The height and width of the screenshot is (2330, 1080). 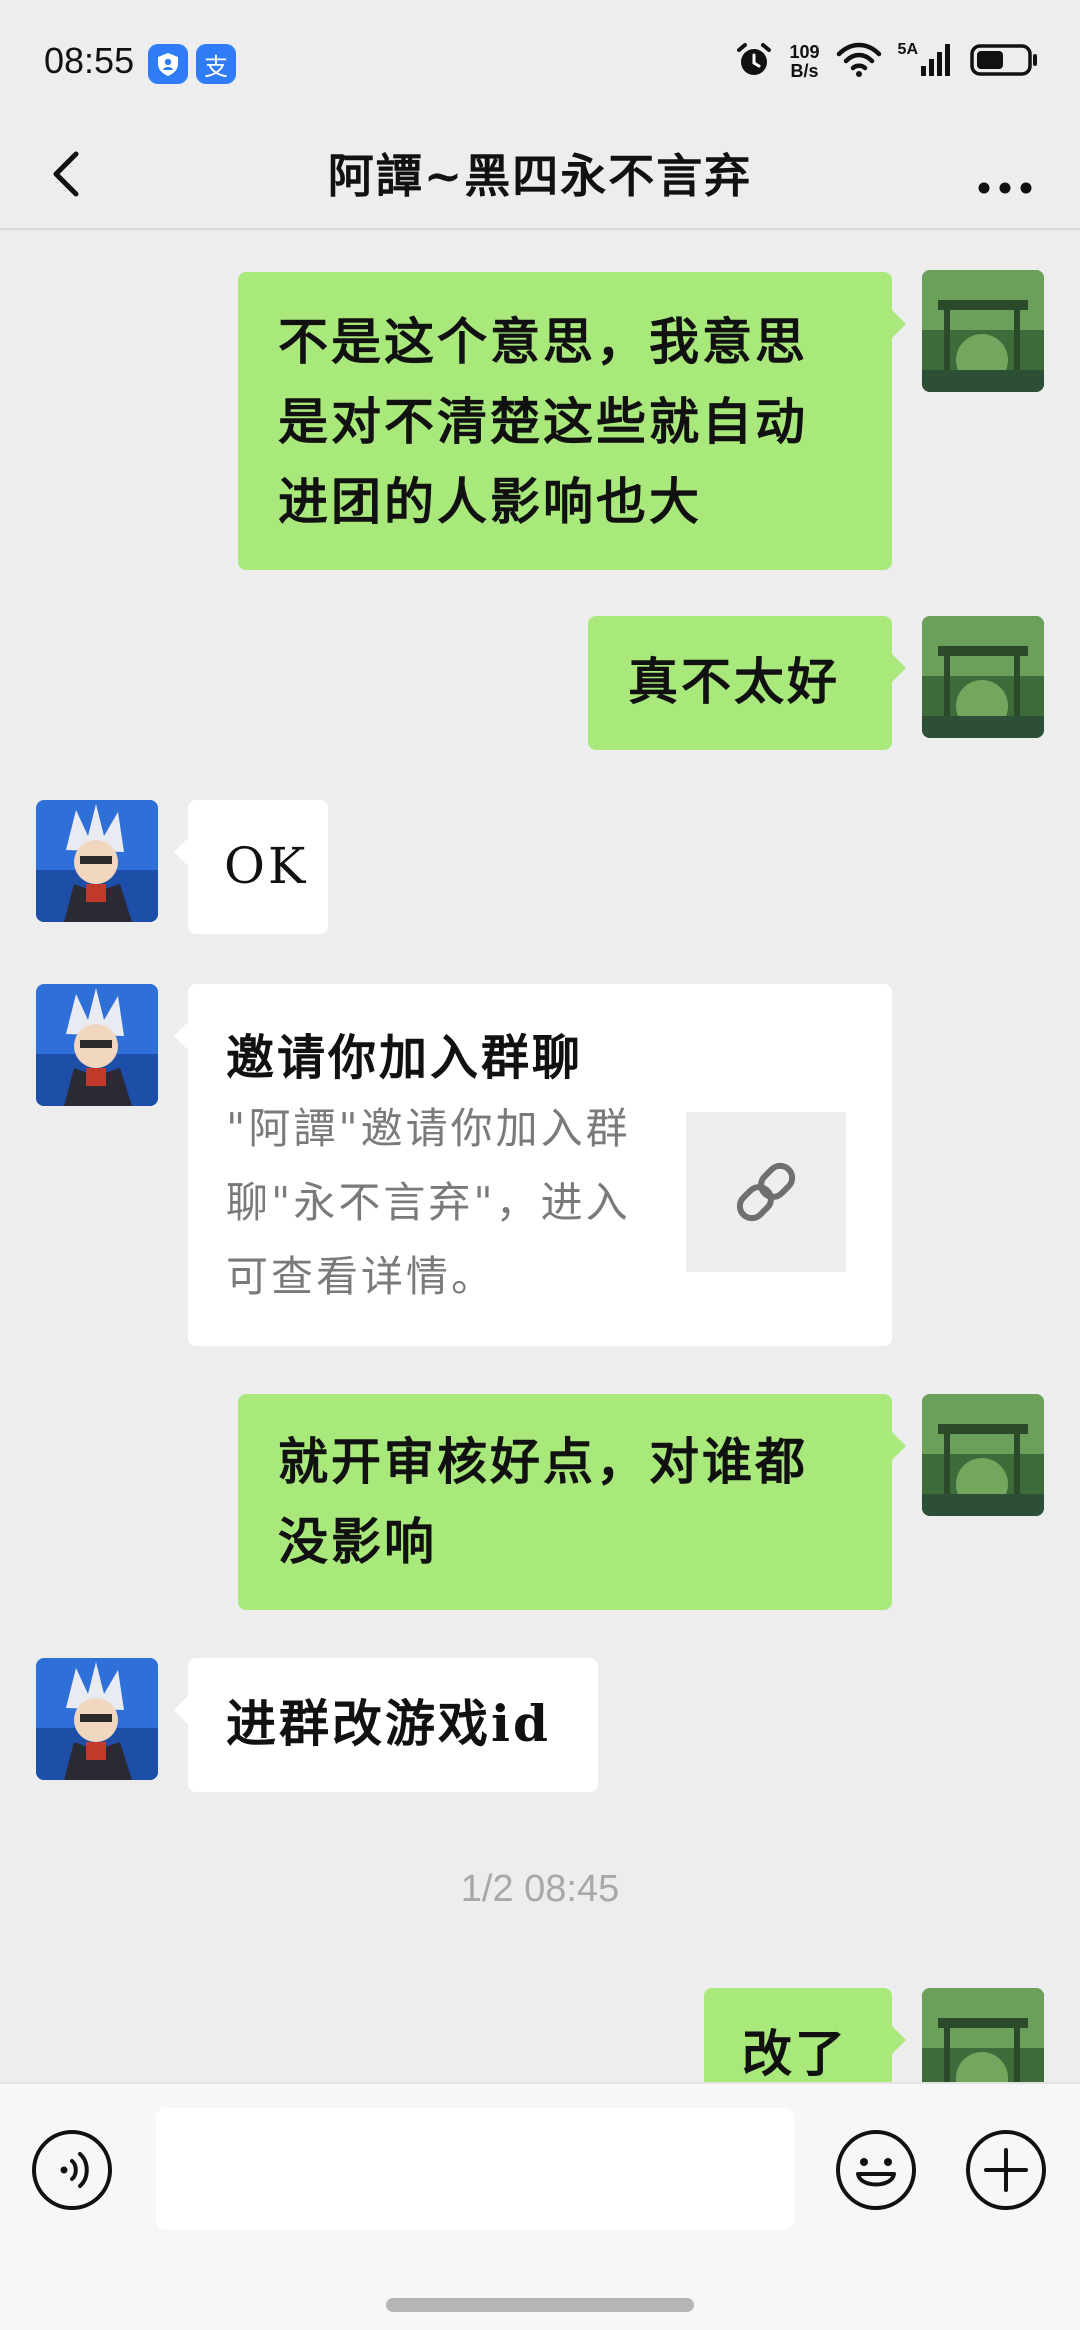 I want to click on own-message-bubble: 不是这个意思，我意思是对不清楚这些就自动进团的人影响也大, so click(x=572, y=421).